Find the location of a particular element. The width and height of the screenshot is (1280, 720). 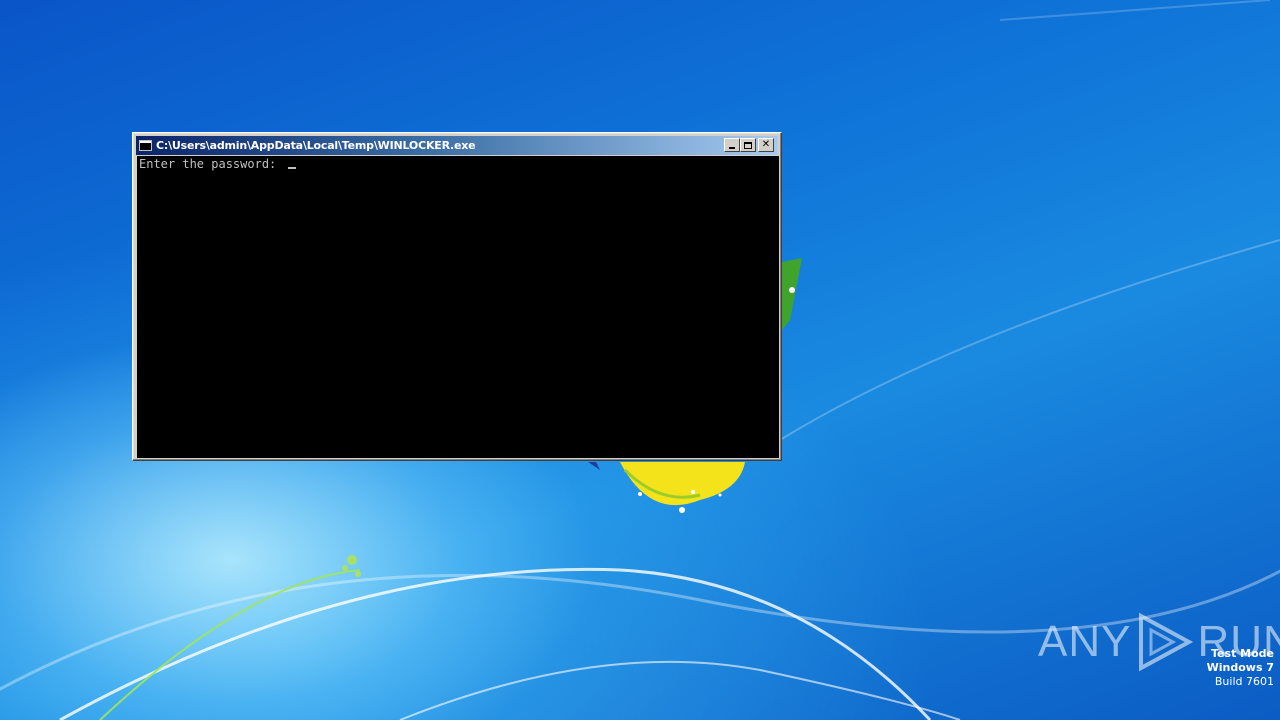

watermark-text-left: ANY is located at coordinates (1085, 641).